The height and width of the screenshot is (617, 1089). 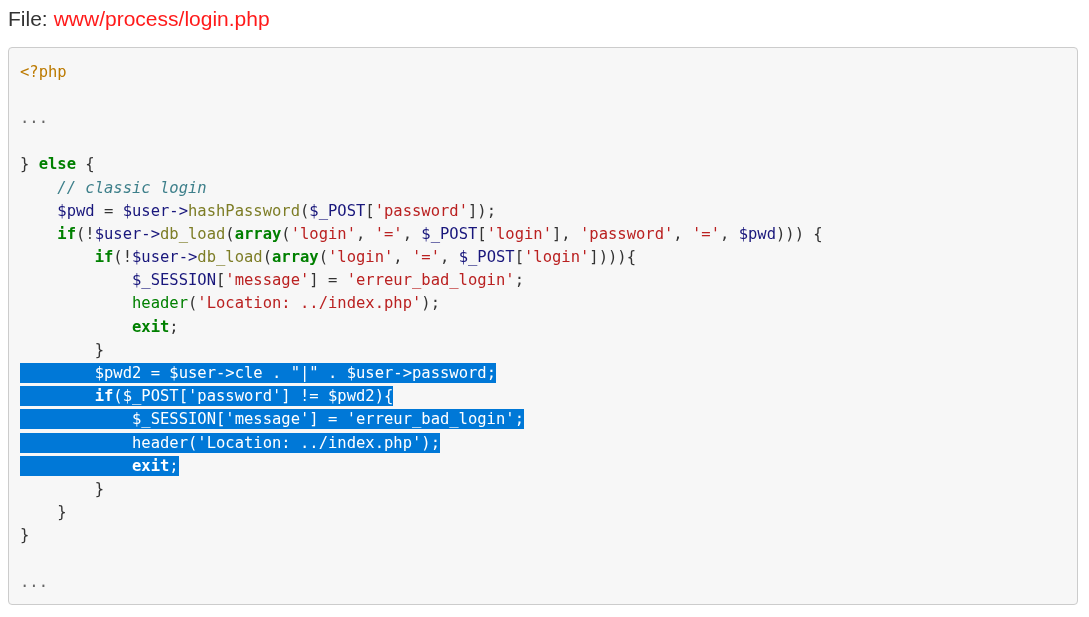 I want to click on code-line: if(!$user->db_load(array('login', '=', $_POST['login'], 'password', '=', $pwd))) {, so click(x=439, y=233).